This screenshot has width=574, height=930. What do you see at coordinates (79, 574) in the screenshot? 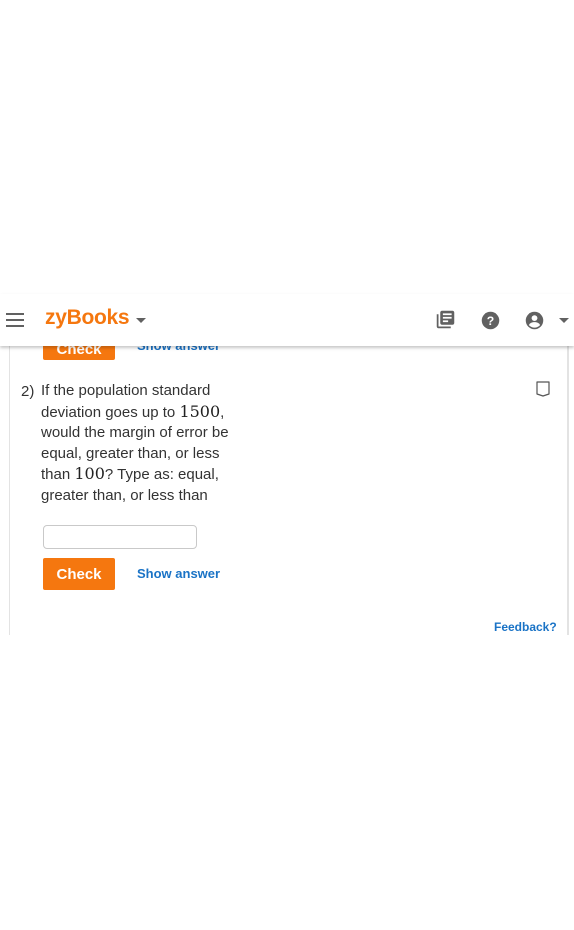
I see `check-button: Check` at bounding box center [79, 574].